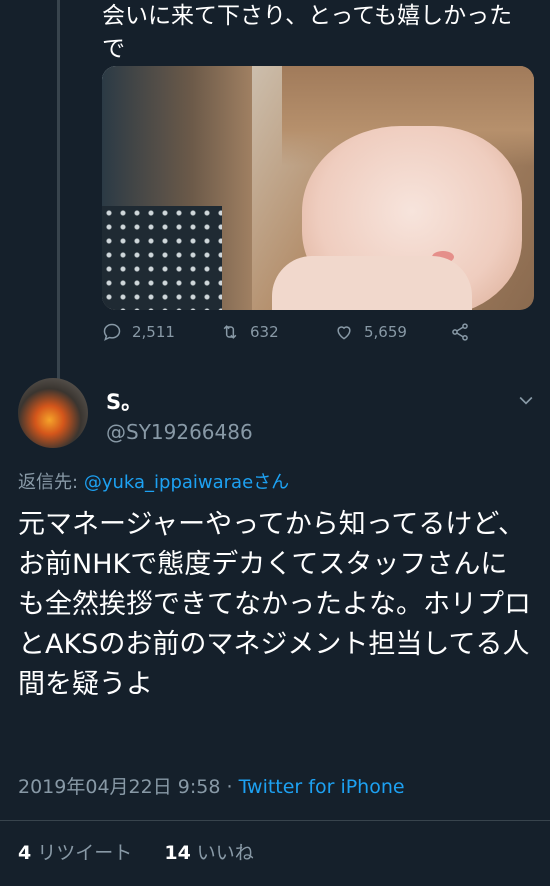 The width and height of the screenshot is (550, 886). What do you see at coordinates (230, 332) in the screenshot?
I see `retweet-icon` at bounding box center [230, 332].